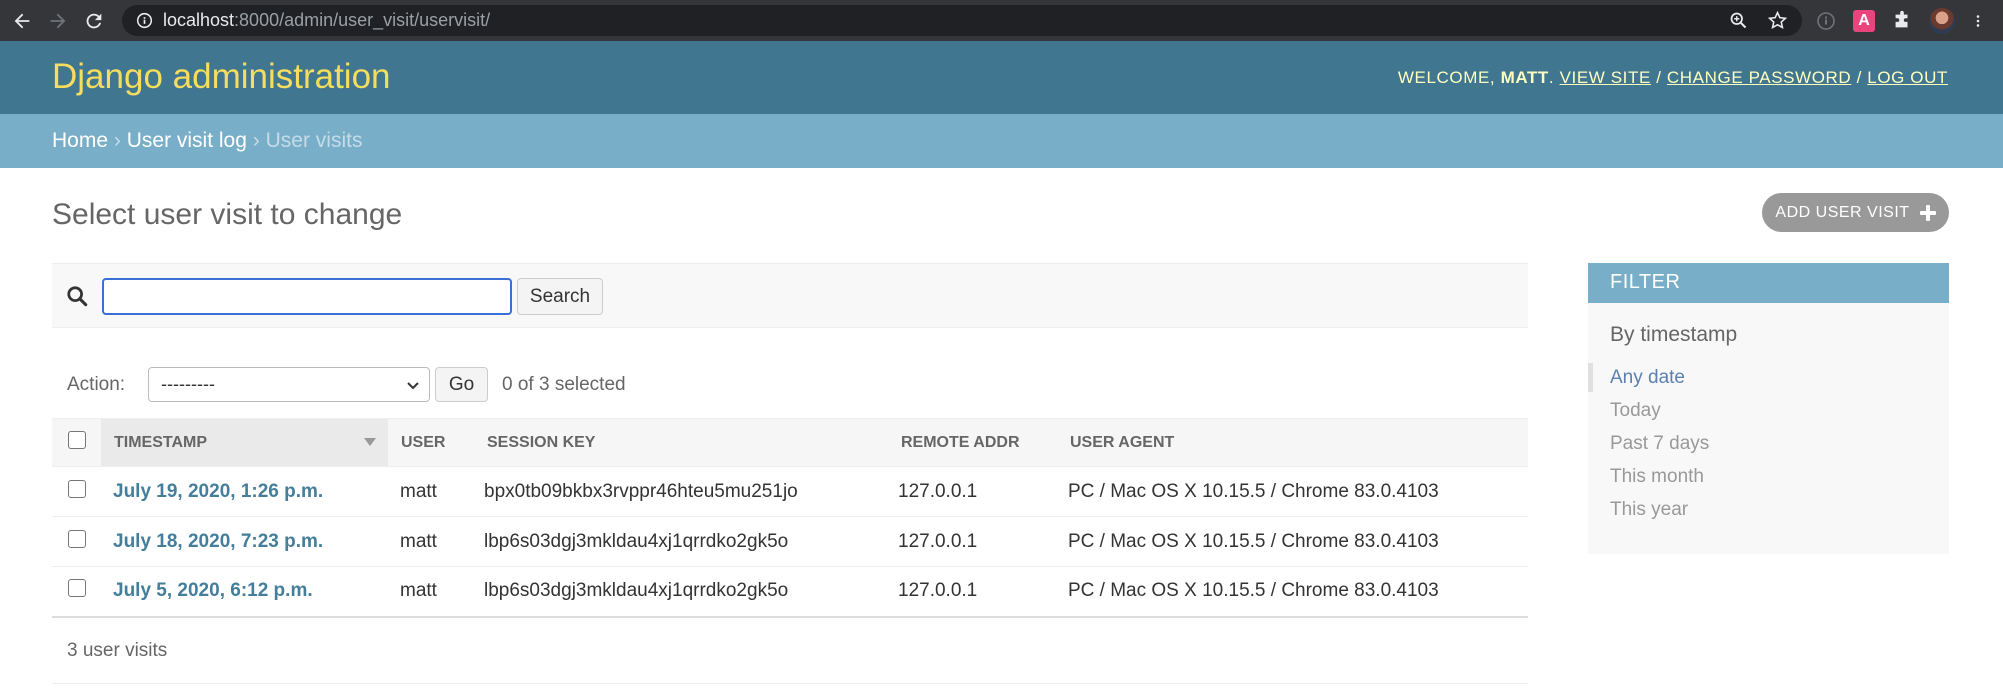 The width and height of the screenshot is (2003, 695). Describe the element at coordinates (413, 386) in the screenshot. I see `chevron-down-icon` at that location.